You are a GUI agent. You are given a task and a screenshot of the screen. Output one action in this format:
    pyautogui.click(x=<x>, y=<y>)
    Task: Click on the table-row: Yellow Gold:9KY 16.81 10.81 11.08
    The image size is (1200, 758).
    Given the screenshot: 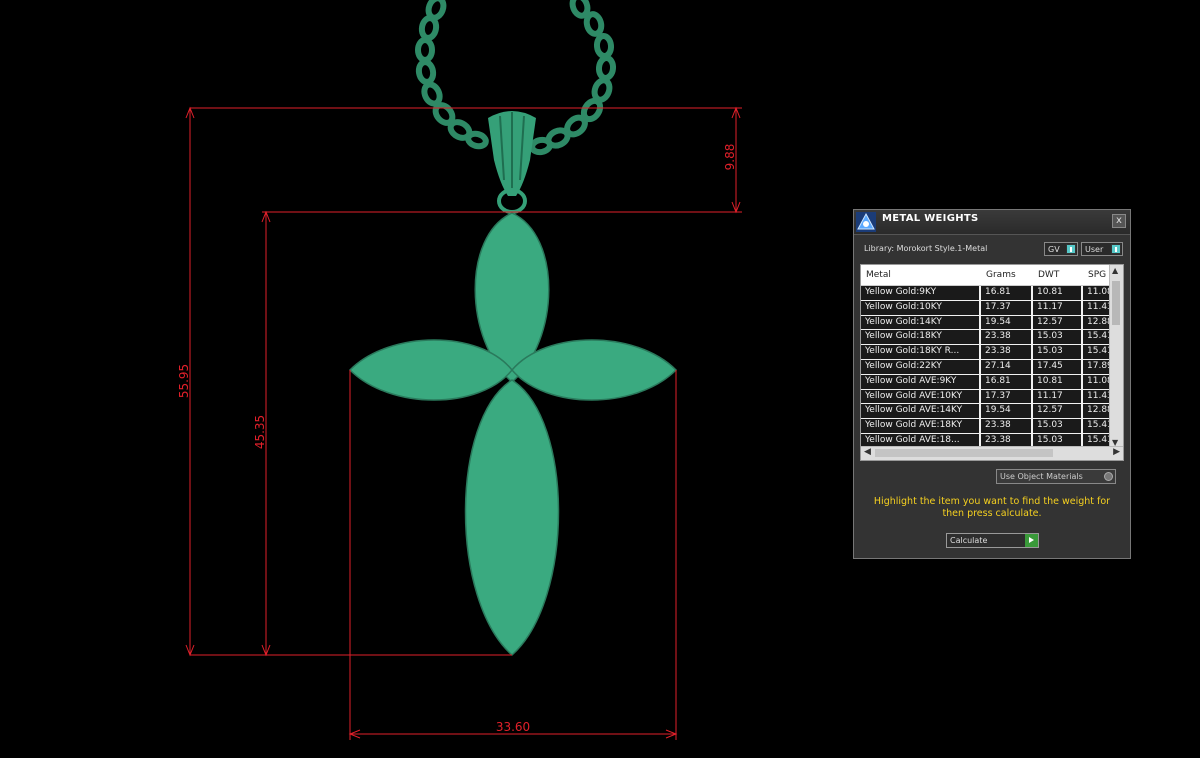 What is the action you would take?
    pyautogui.click(x=986, y=293)
    